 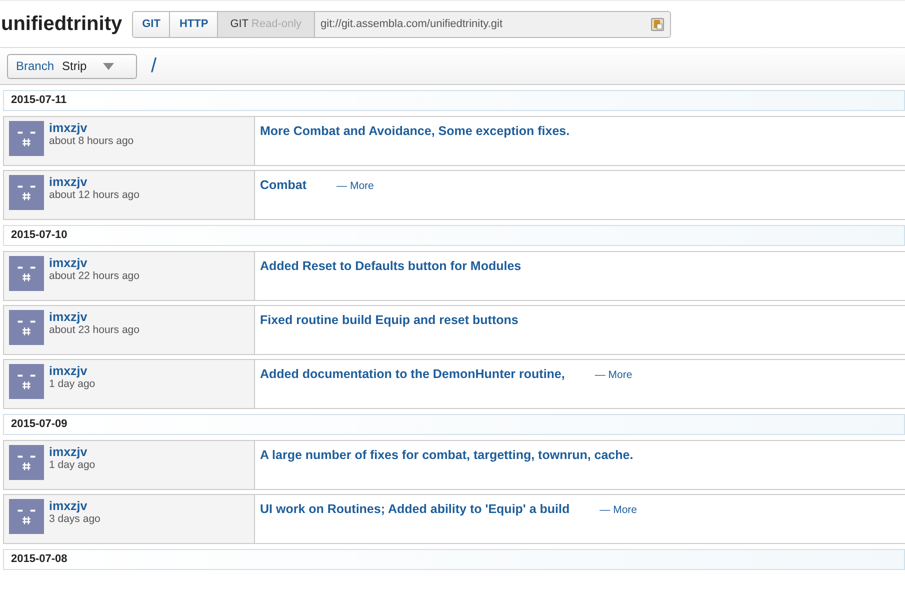 What do you see at coordinates (415, 509) in the screenshot?
I see `commit-message-link: UI work on Routines; Added ability to 'Equip' a build` at bounding box center [415, 509].